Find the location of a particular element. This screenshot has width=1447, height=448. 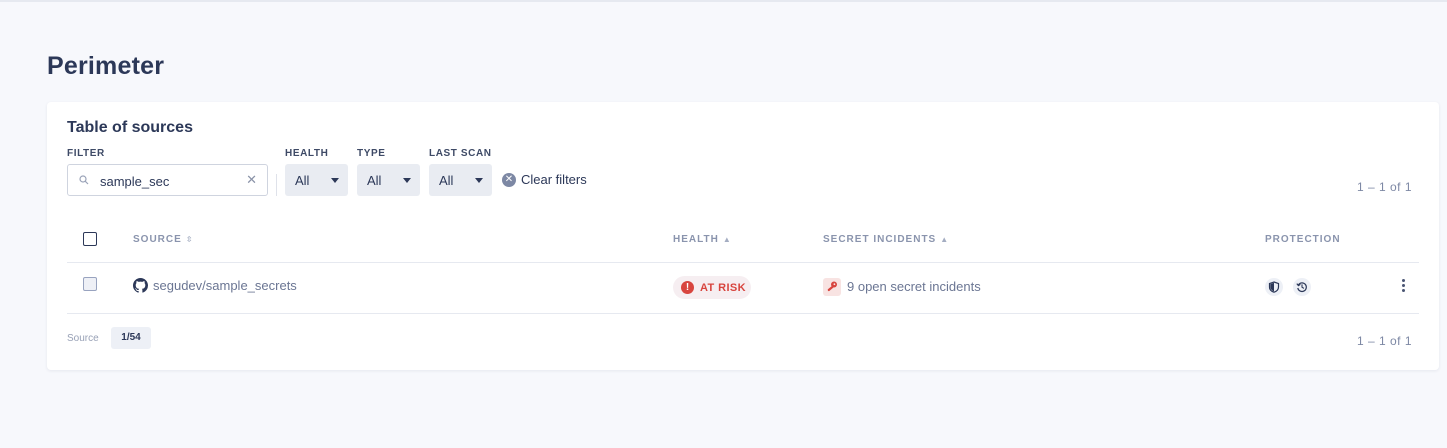

secret-incidents-text: 9 open secret incidents is located at coordinates (914, 286).